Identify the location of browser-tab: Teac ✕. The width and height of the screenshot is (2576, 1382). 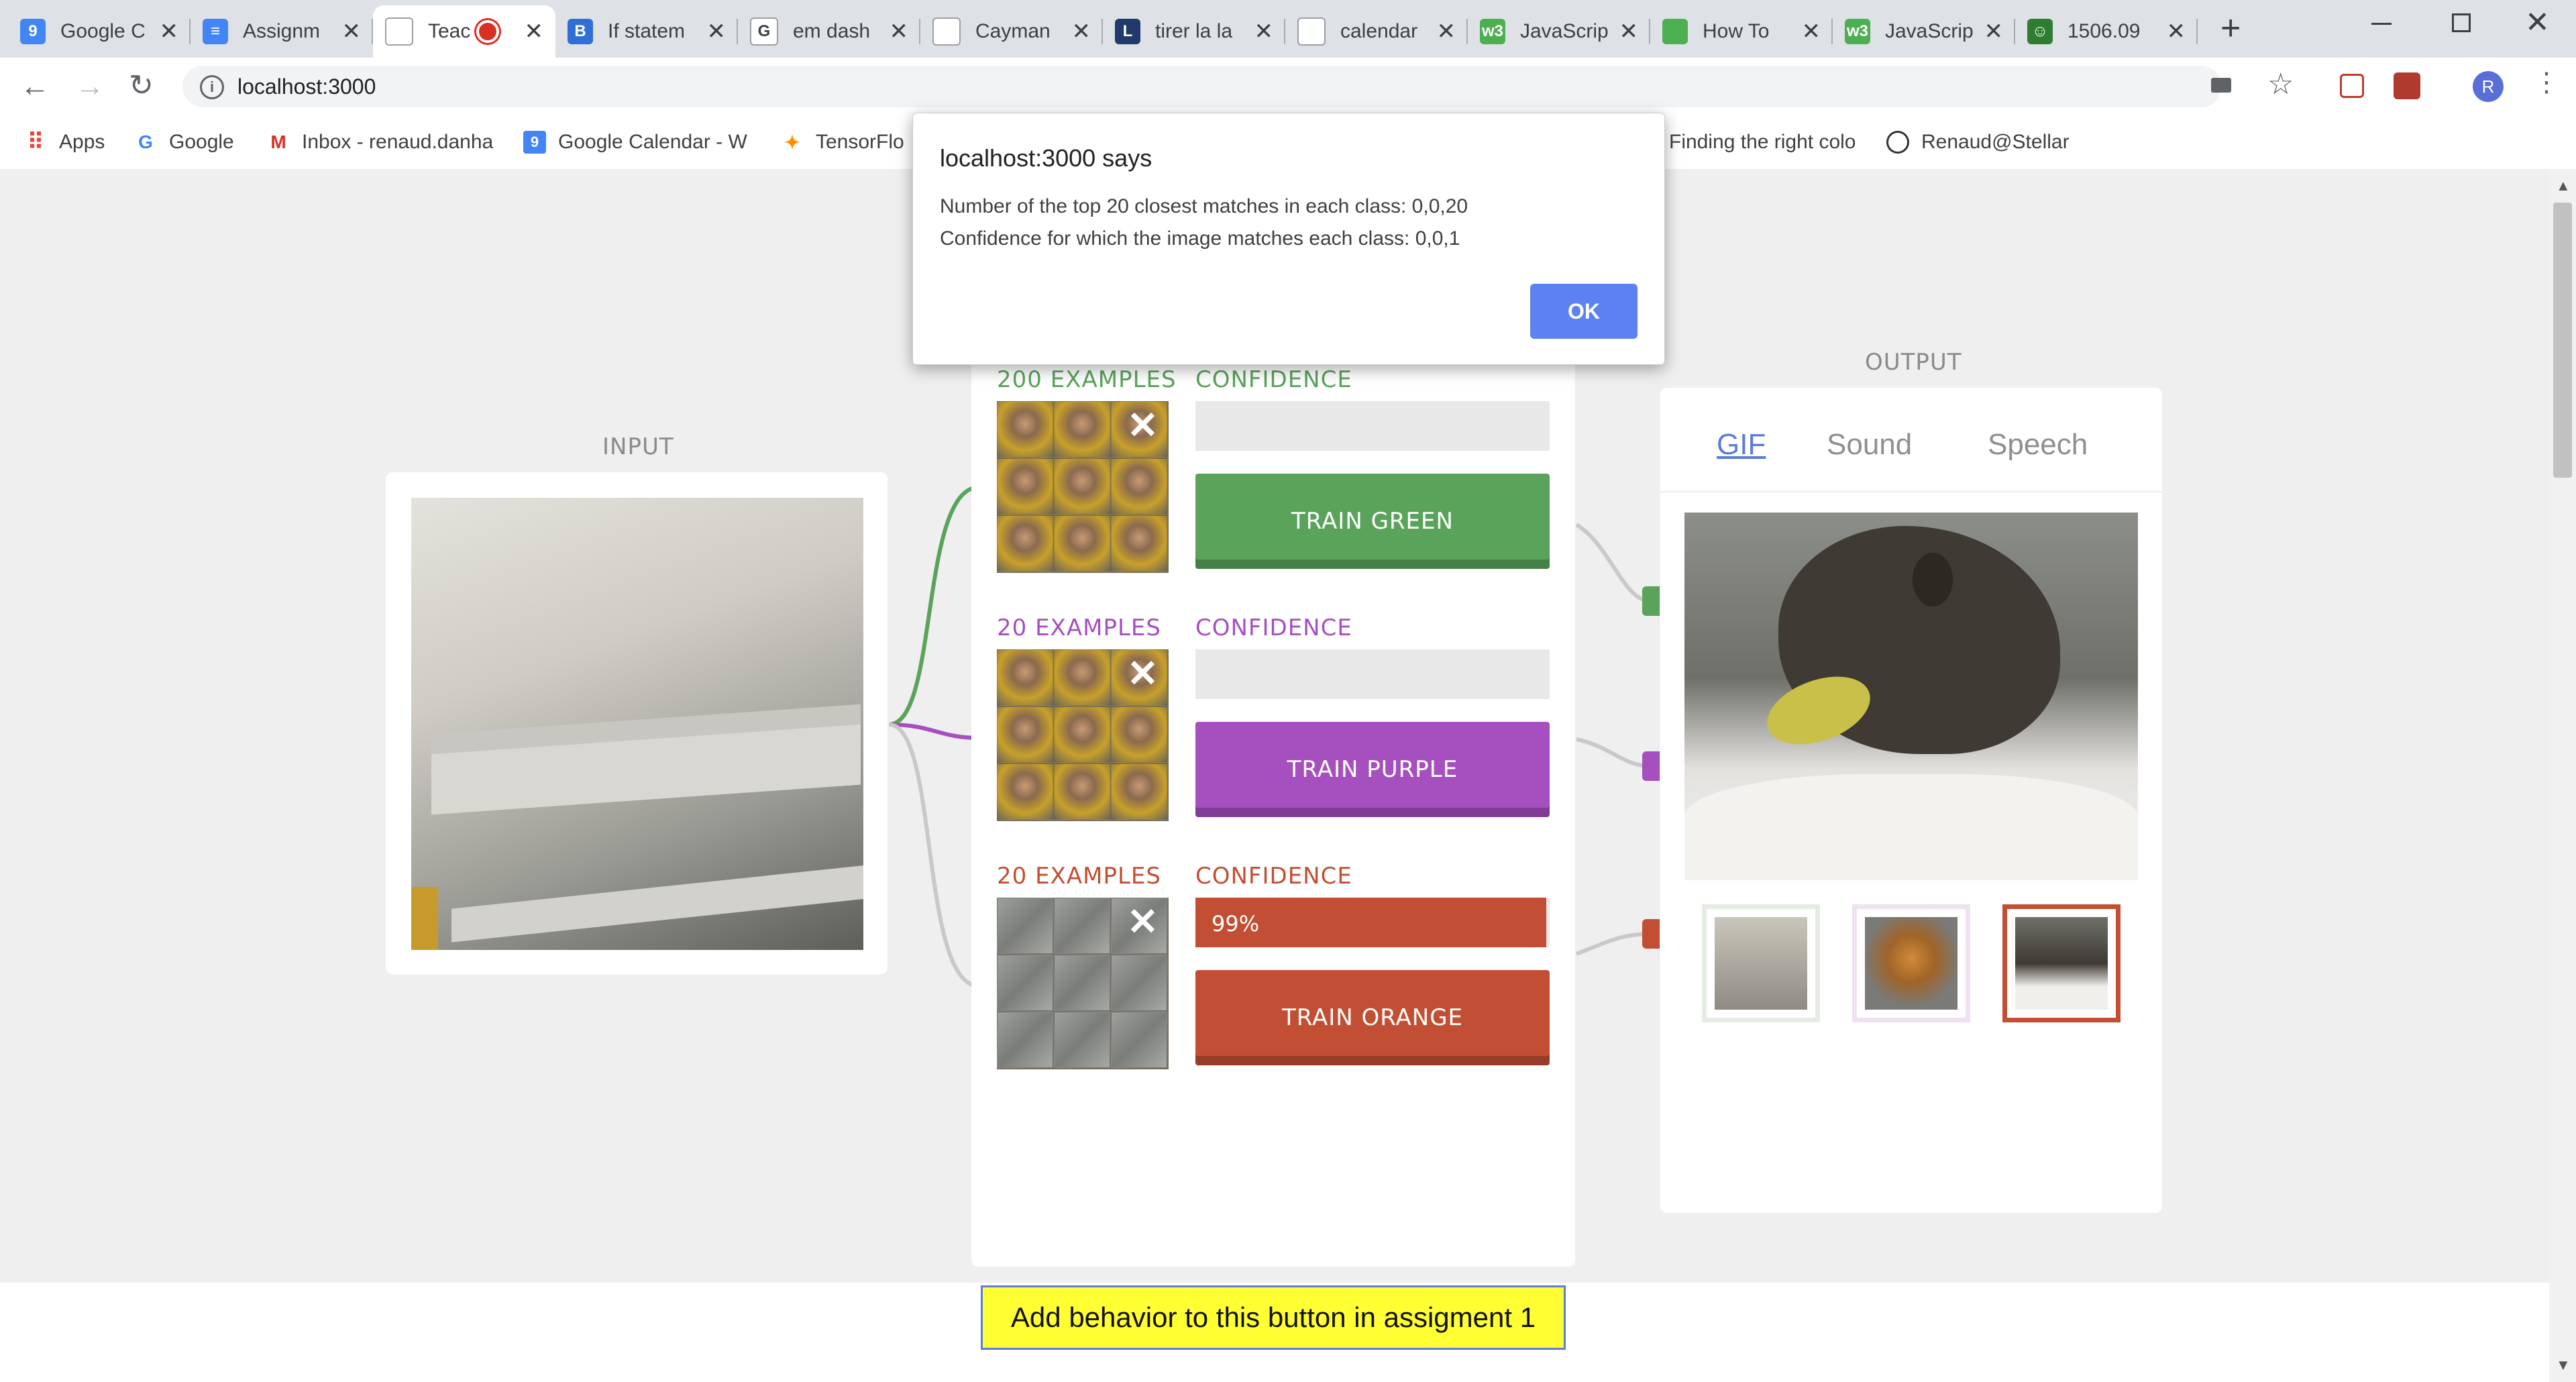
(464, 31).